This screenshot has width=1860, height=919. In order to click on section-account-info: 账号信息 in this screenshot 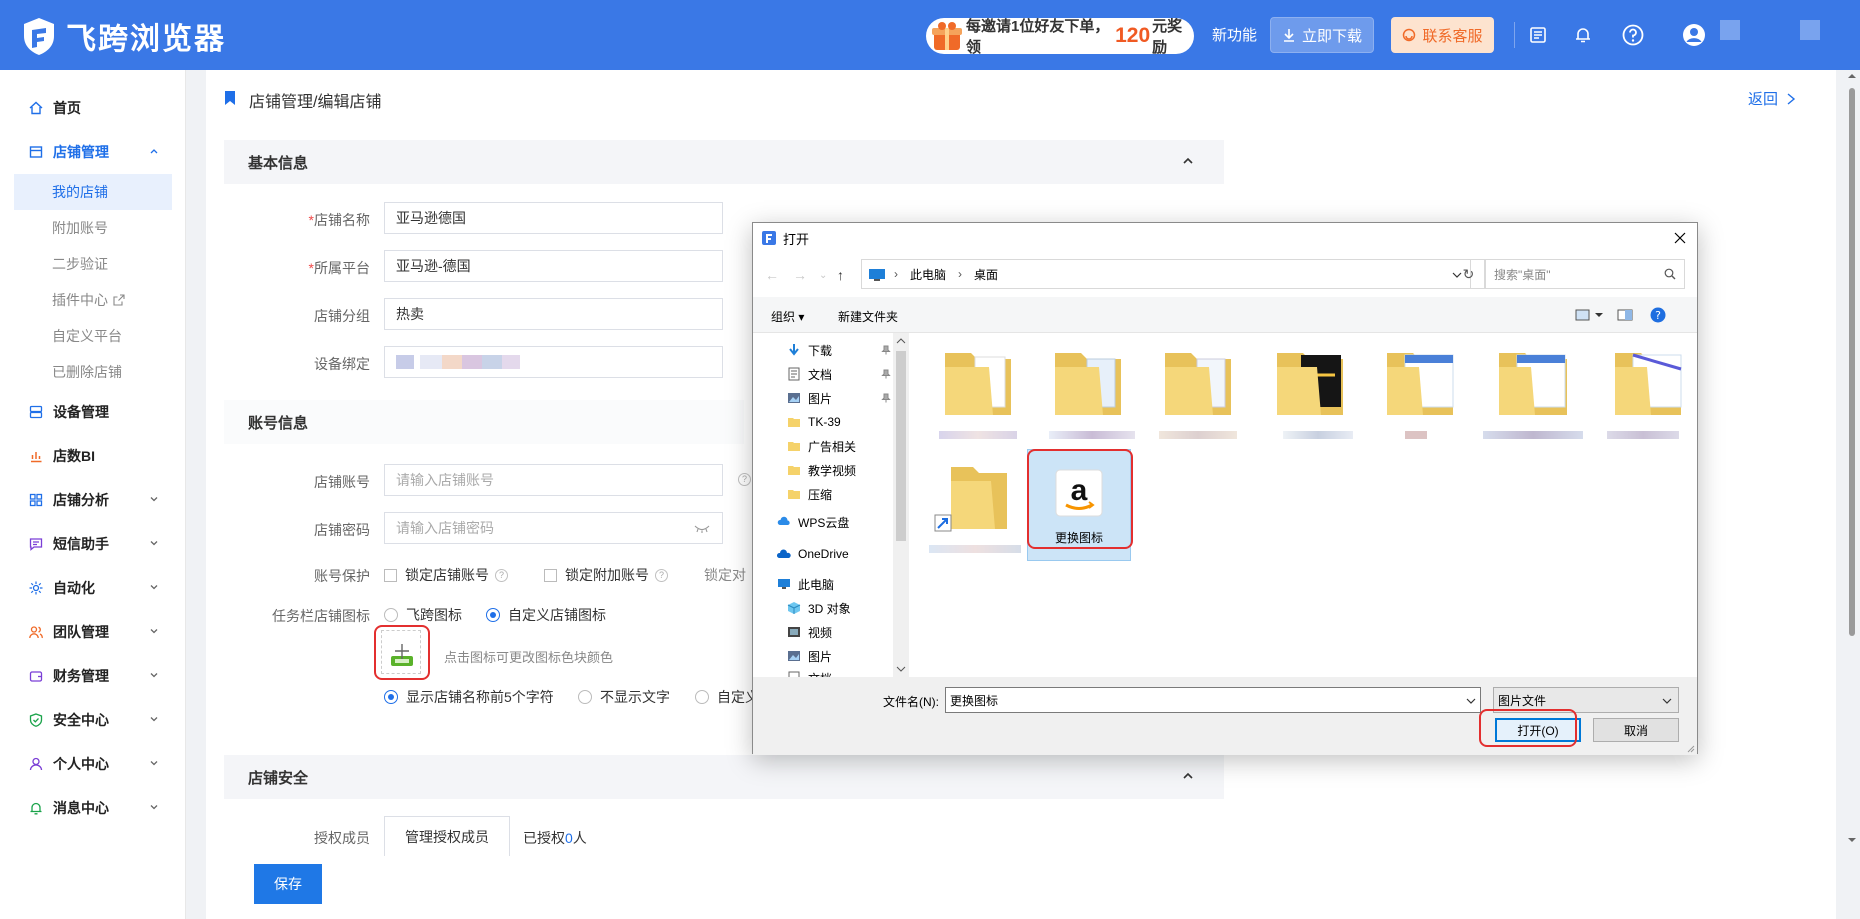, I will do `click(484, 422)`.